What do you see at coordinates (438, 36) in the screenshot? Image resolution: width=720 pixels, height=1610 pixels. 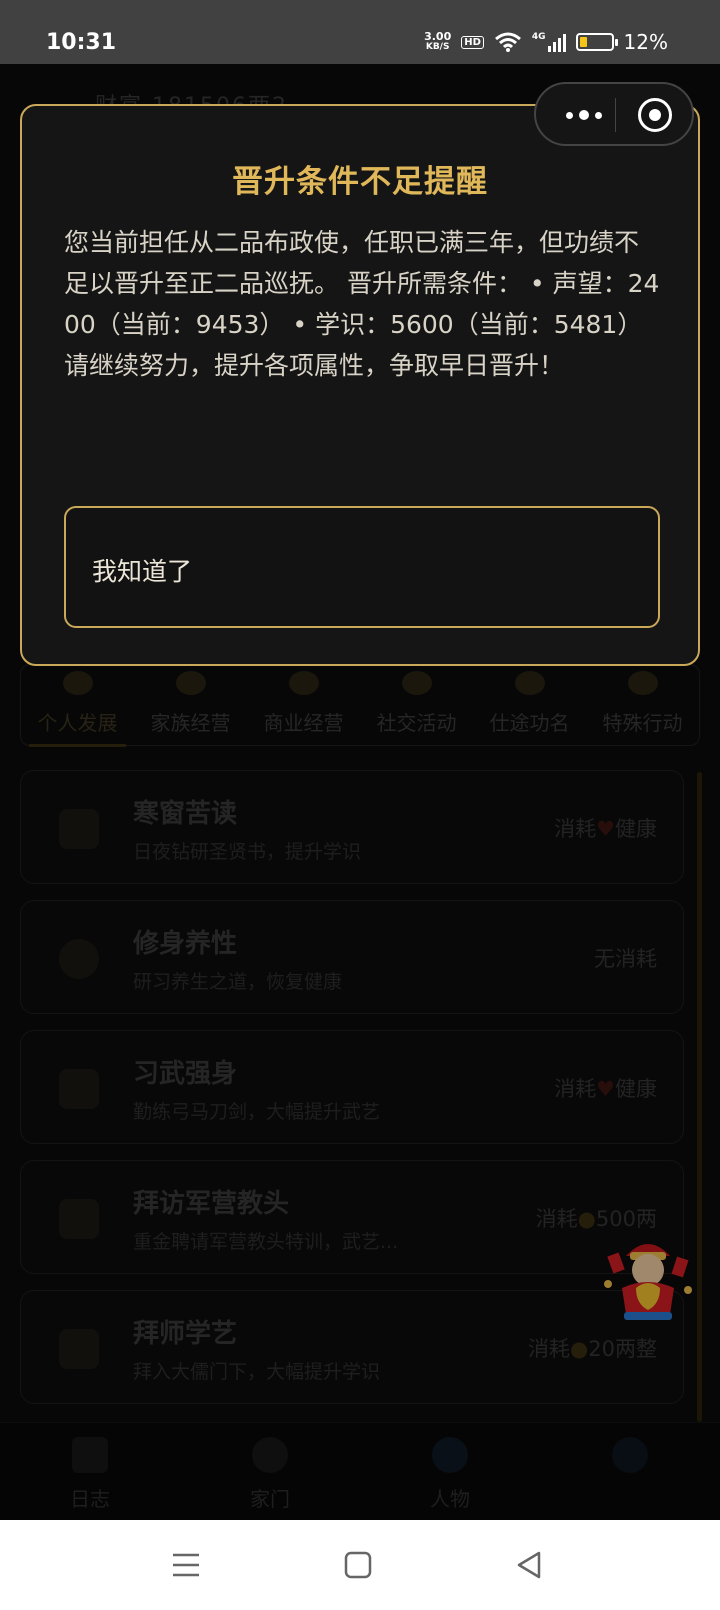 I see `network-speed-value: 3.00` at bounding box center [438, 36].